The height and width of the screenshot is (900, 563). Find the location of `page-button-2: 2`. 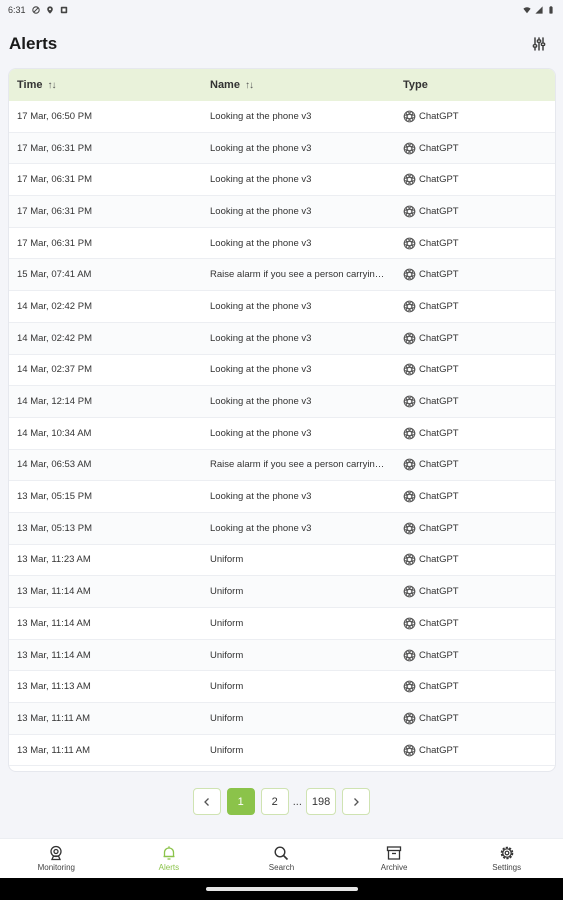

page-button-2: 2 is located at coordinates (274, 801).